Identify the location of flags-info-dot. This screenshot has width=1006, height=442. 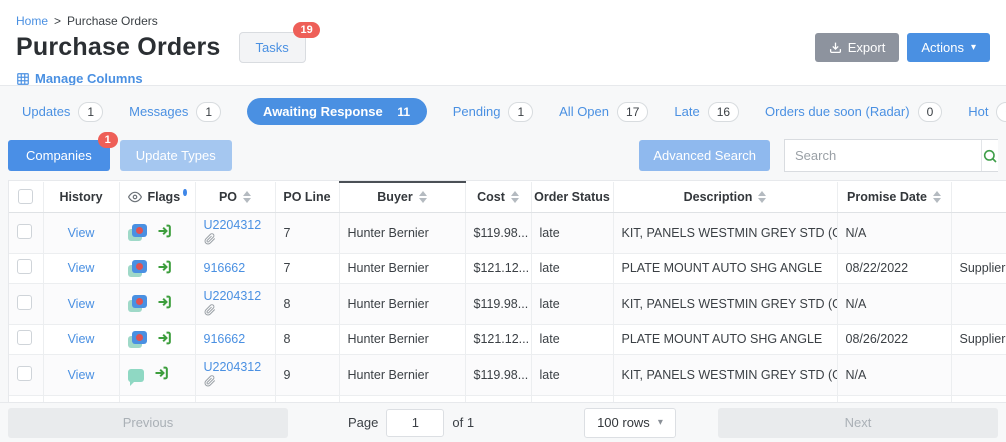
(185, 193).